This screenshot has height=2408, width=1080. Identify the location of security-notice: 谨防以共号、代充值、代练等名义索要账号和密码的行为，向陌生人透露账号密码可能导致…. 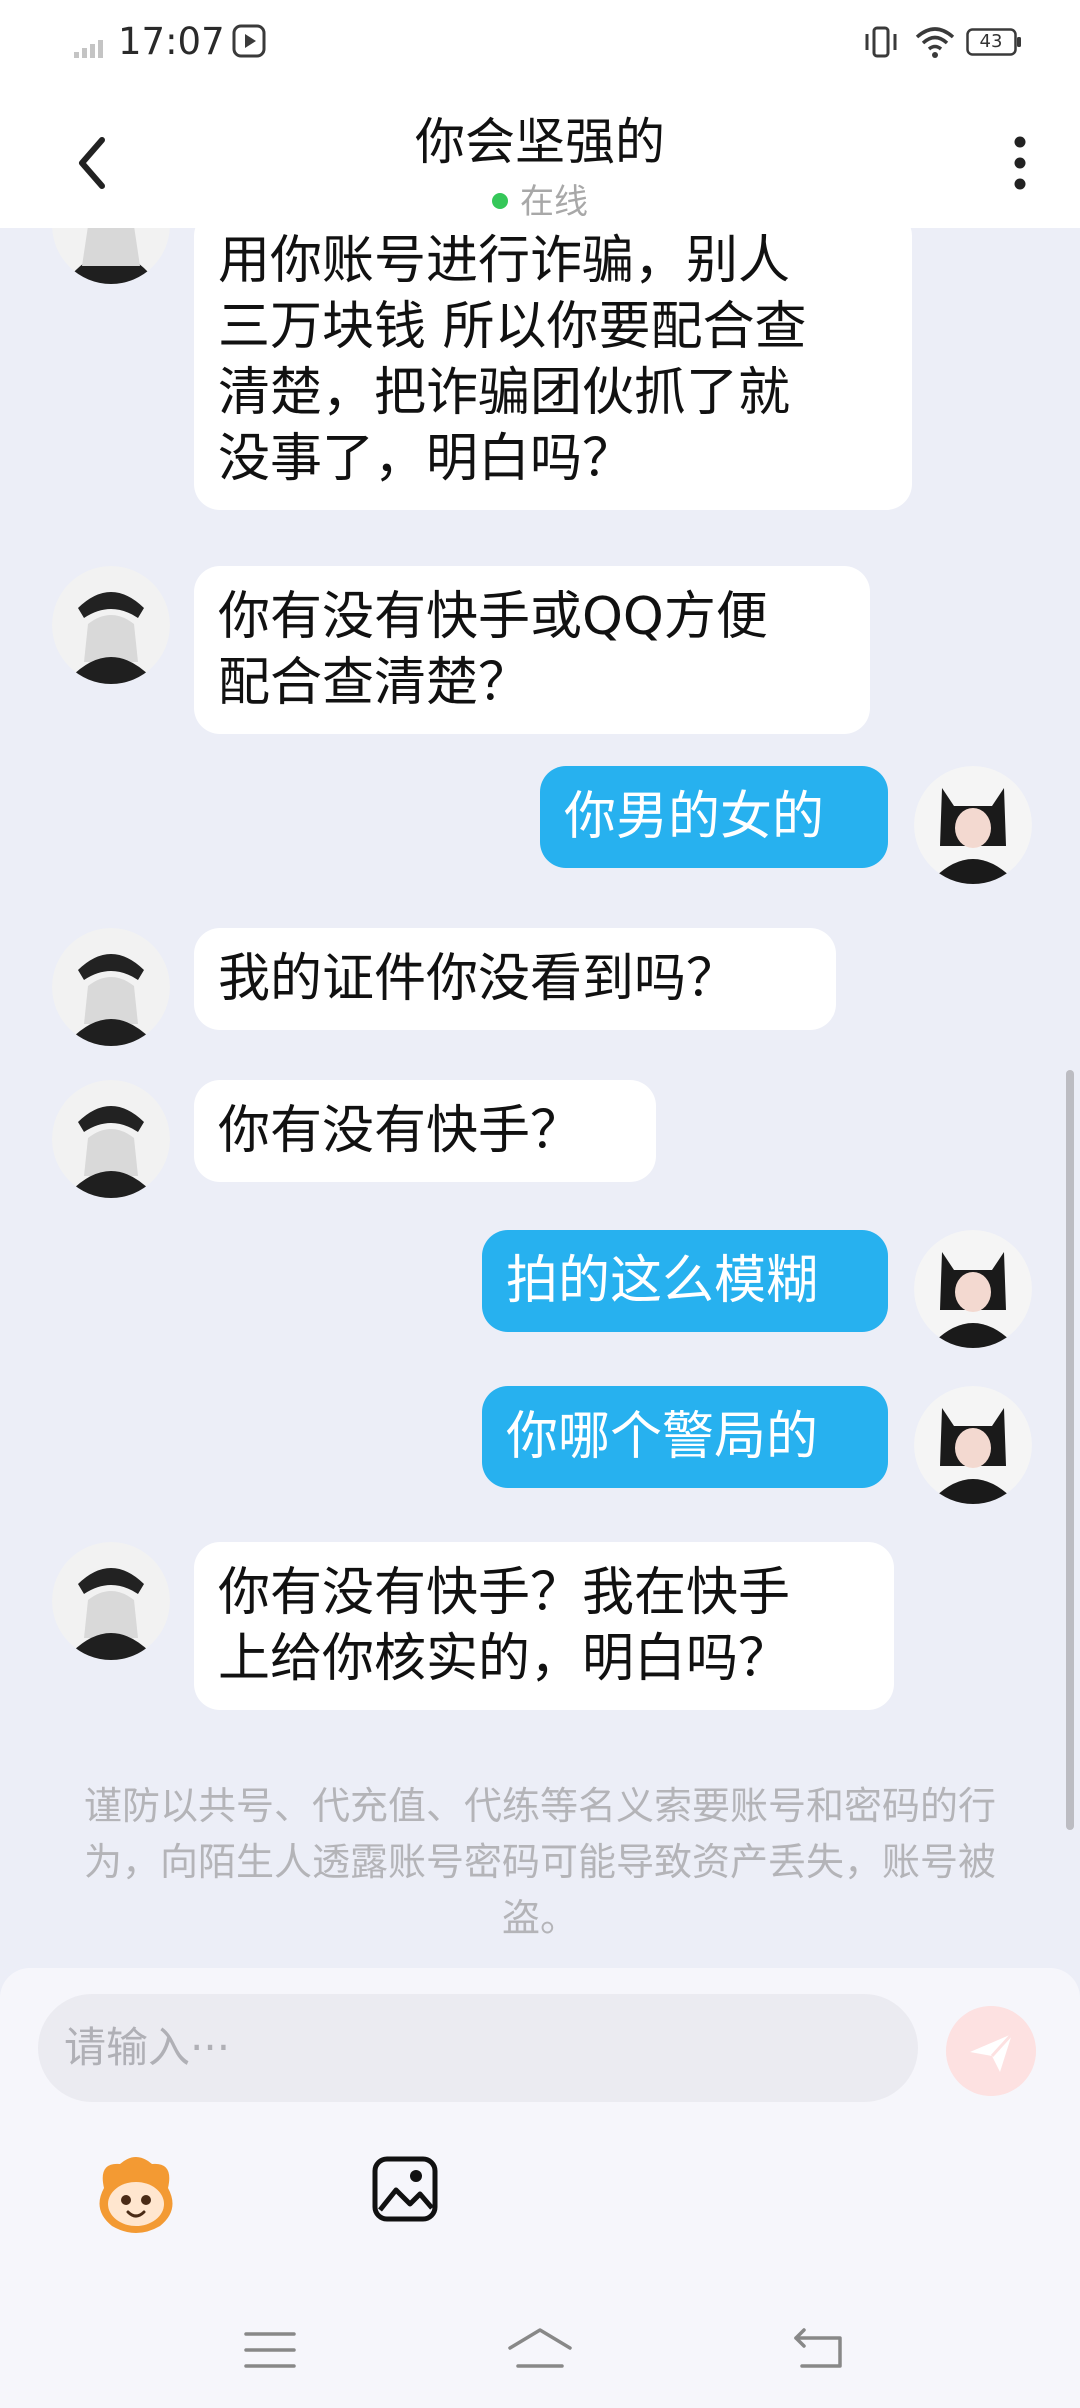
(539, 1862).